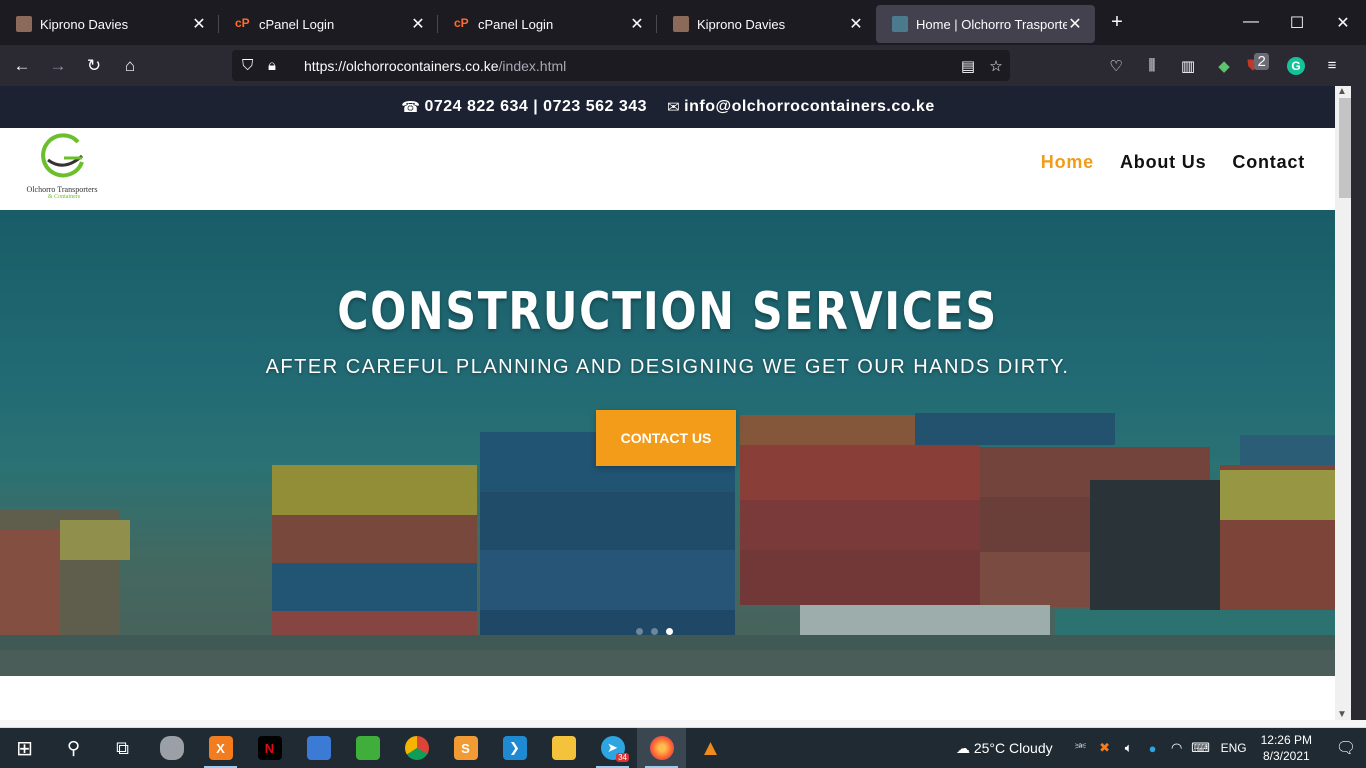 This screenshot has width=1366, height=768. Describe the element at coordinates (1188, 66) in the screenshot. I see `sidebar-icon: ▥` at that location.